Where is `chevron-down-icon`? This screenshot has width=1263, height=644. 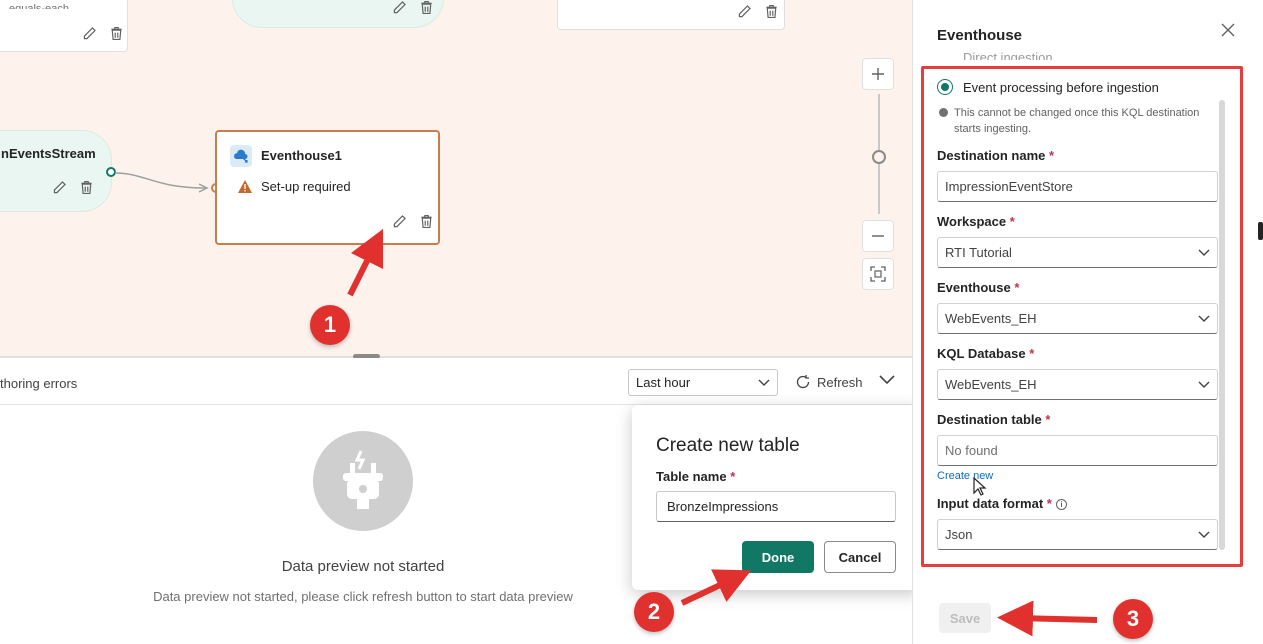 chevron-down-icon is located at coordinates (764, 382).